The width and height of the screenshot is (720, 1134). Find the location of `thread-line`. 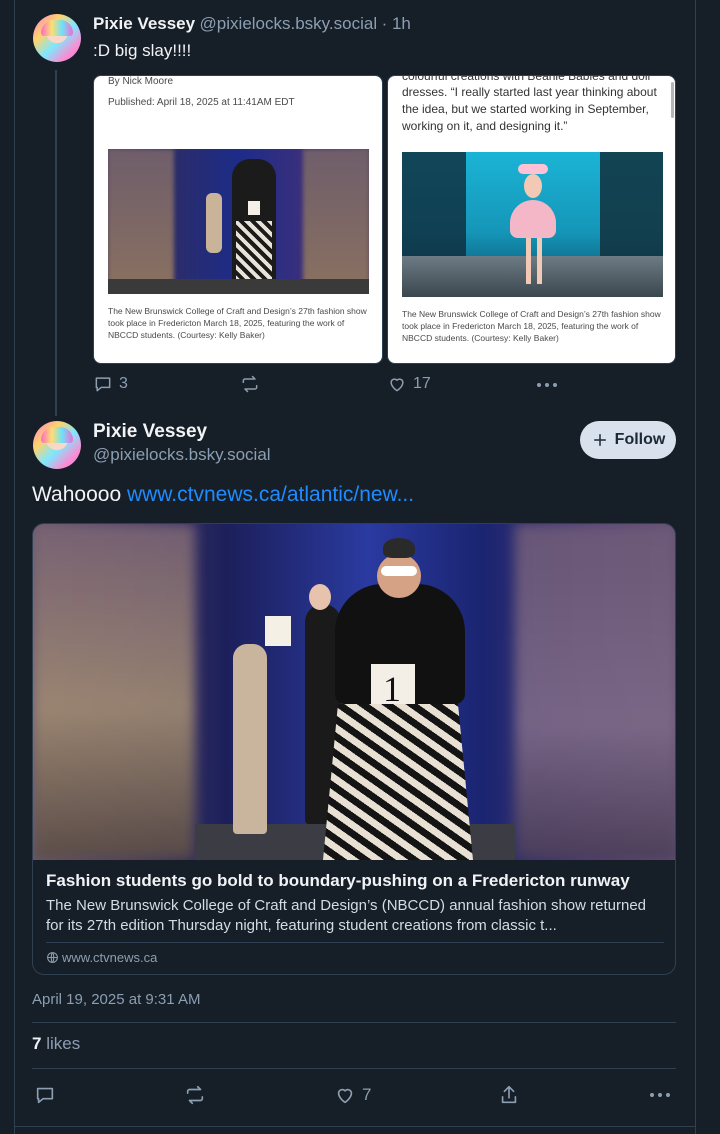

thread-line is located at coordinates (56, 243).